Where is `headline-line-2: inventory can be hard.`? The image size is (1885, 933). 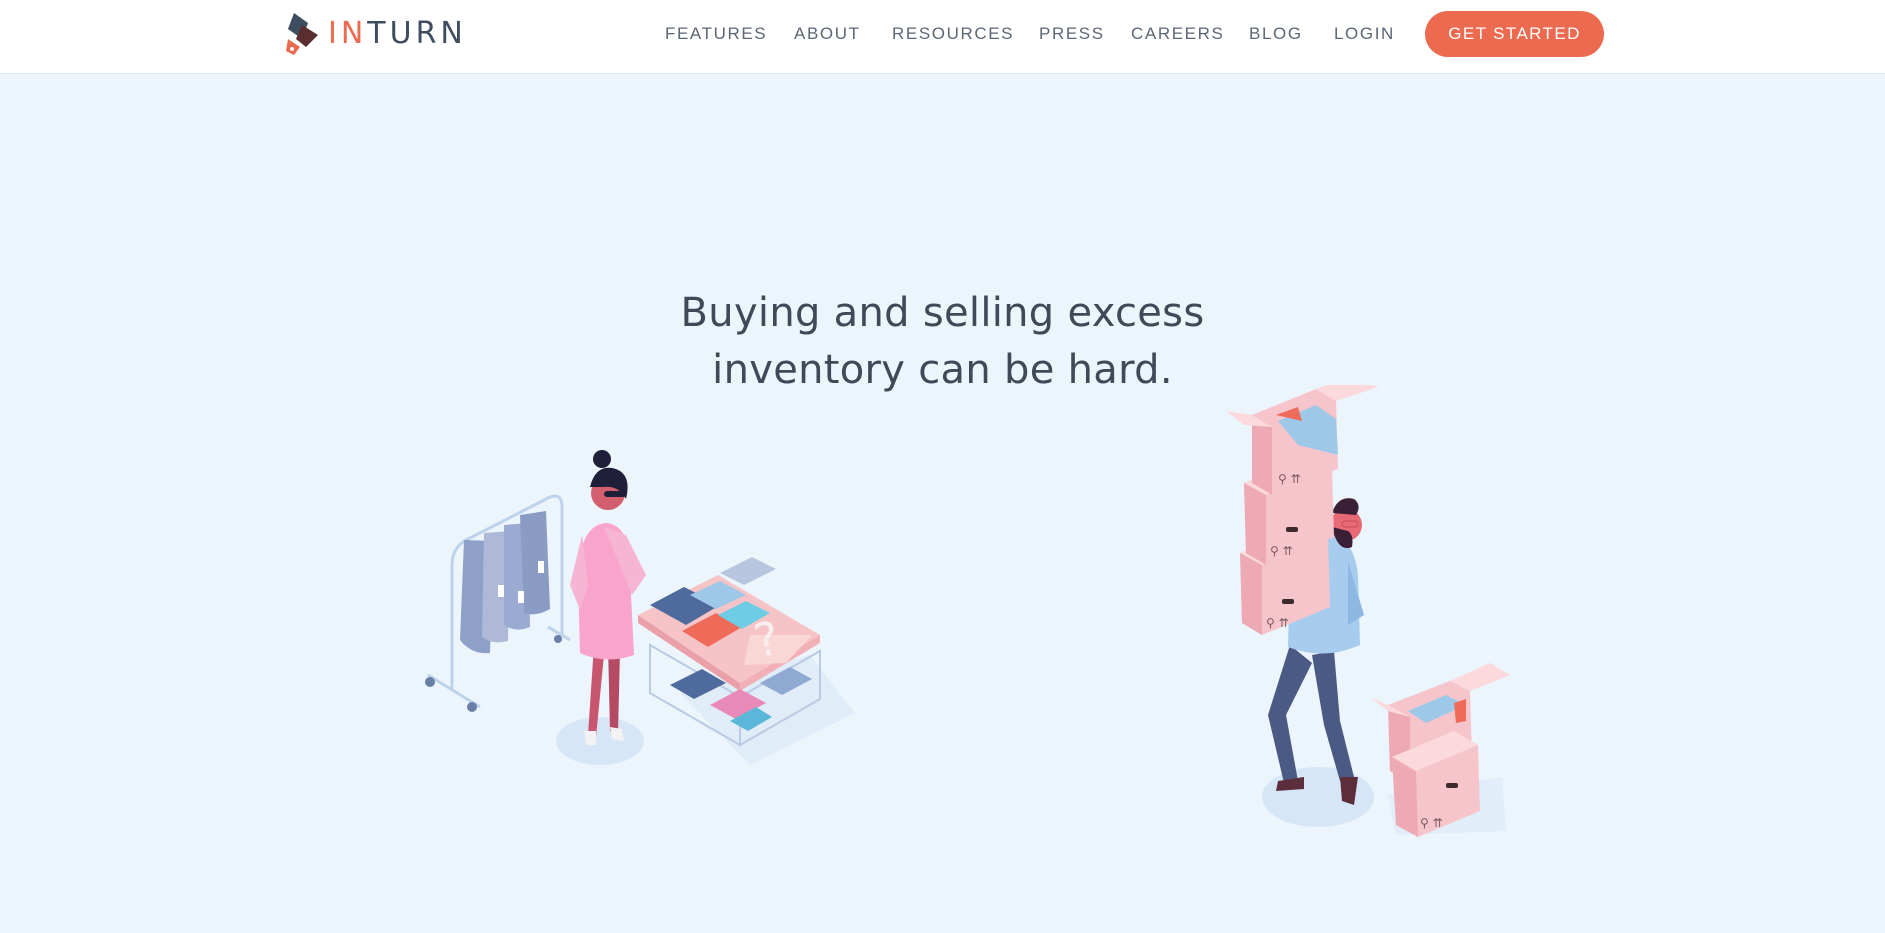 headline-line-2: inventory can be hard. is located at coordinates (942, 370).